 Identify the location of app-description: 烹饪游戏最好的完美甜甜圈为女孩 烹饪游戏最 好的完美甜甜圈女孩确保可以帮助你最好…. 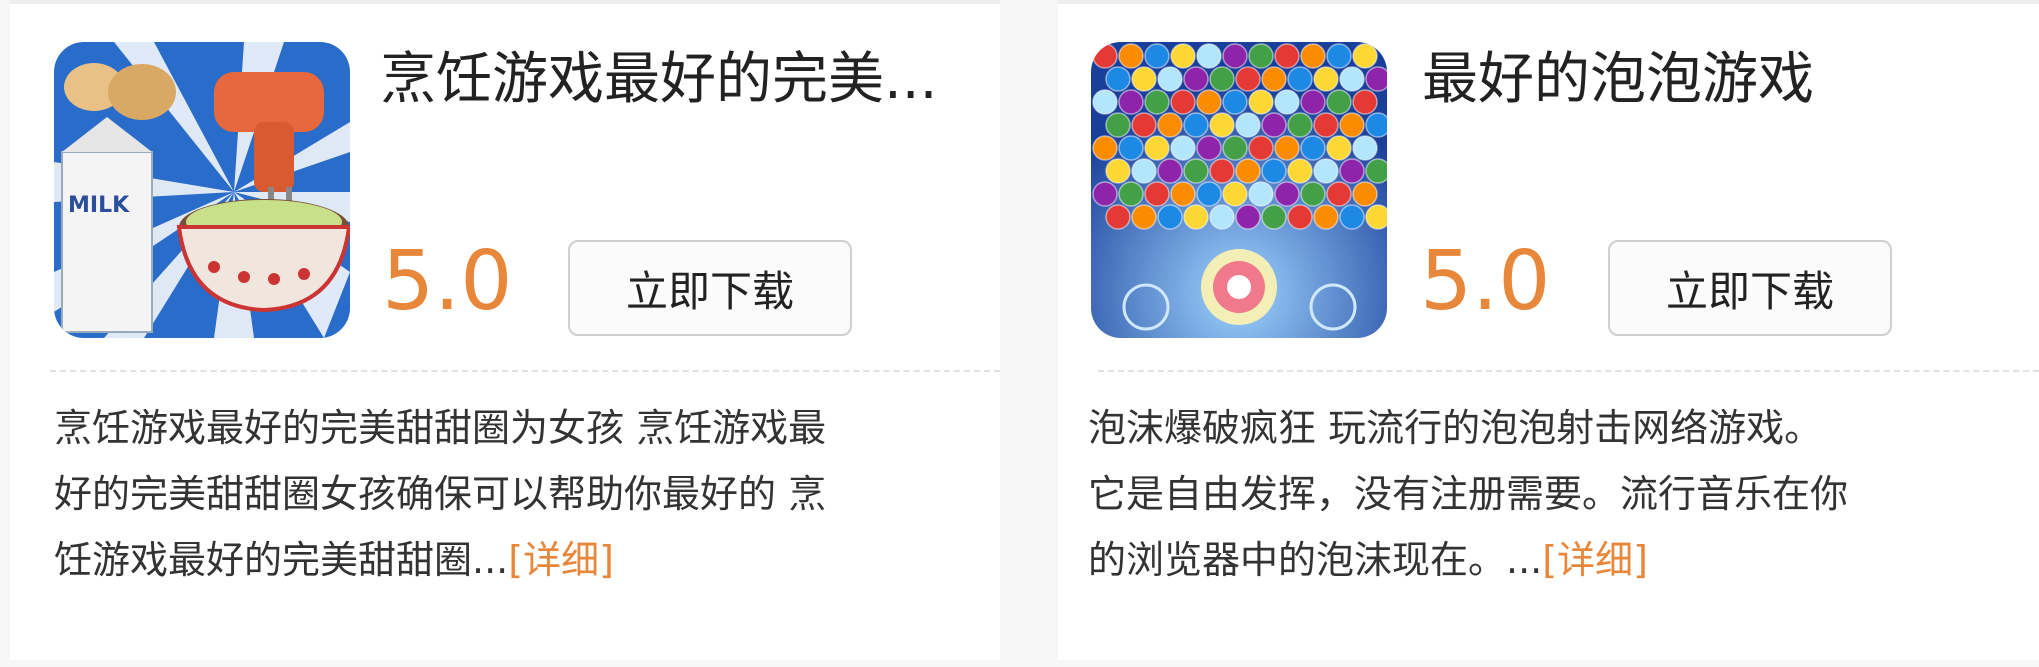
(529, 494).